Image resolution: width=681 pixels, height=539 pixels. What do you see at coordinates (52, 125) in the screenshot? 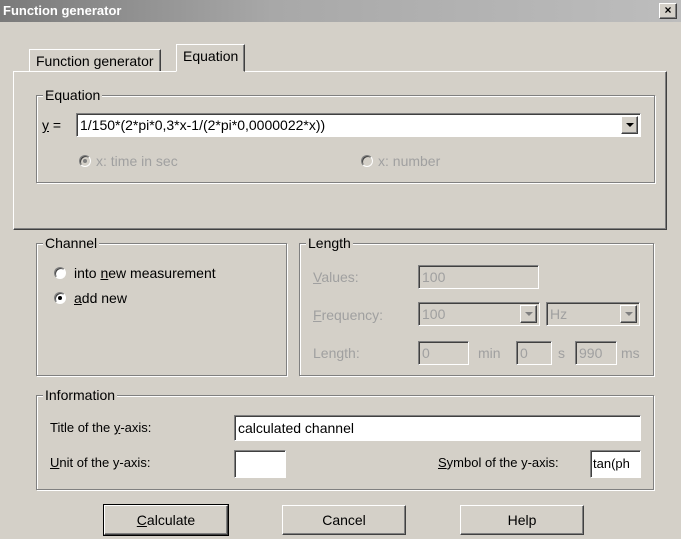
I see `y-equals-label: y =` at bounding box center [52, 125].